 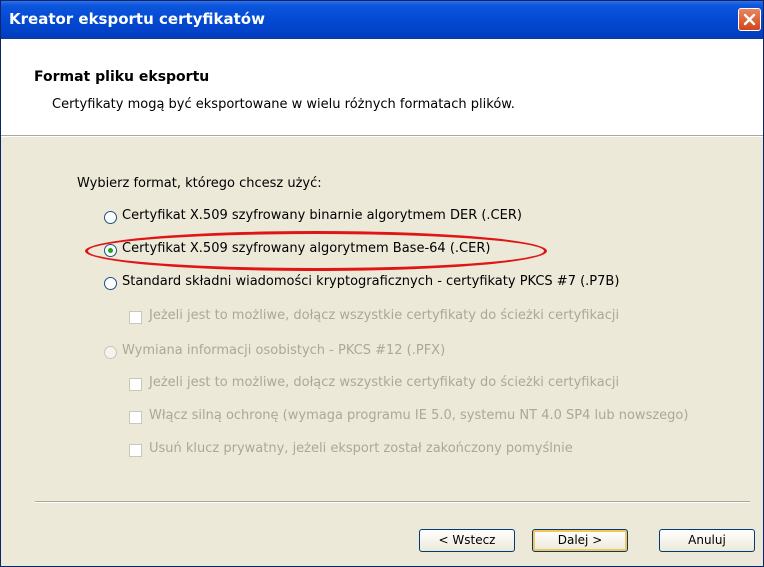 What do you see at coordinates (122, 77) in the screenshot?
I see `page-title: Format pliku eksportu` at bounding box center [122, 77].